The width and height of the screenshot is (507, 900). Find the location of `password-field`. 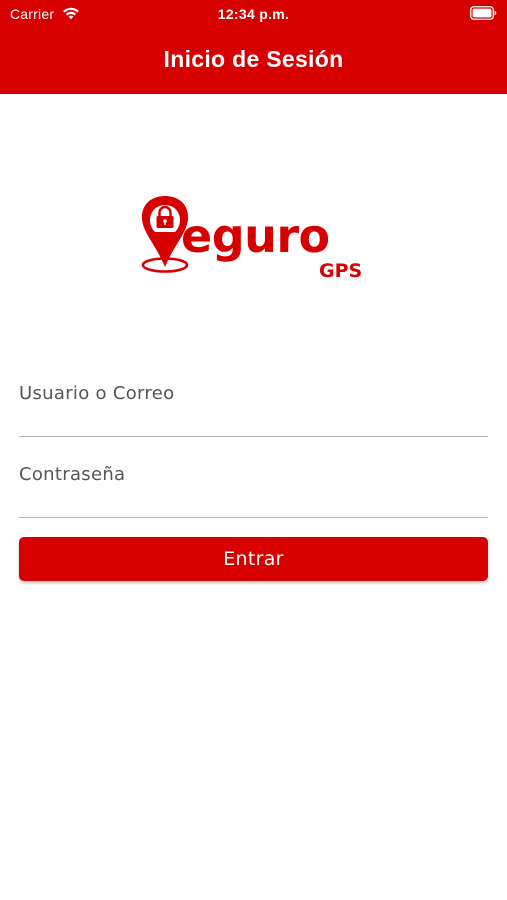

password-field is located at coordinates (253, 487).